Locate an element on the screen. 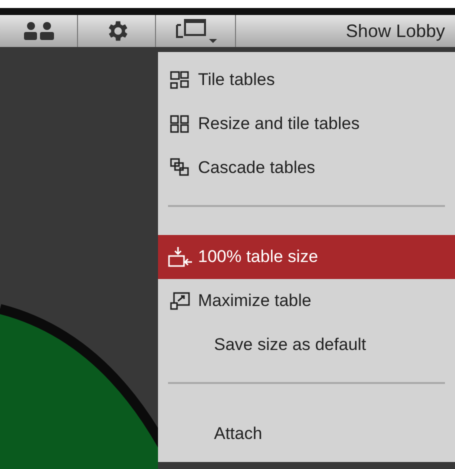  menu-item: Save size as default is located at coordinates (306, 344).